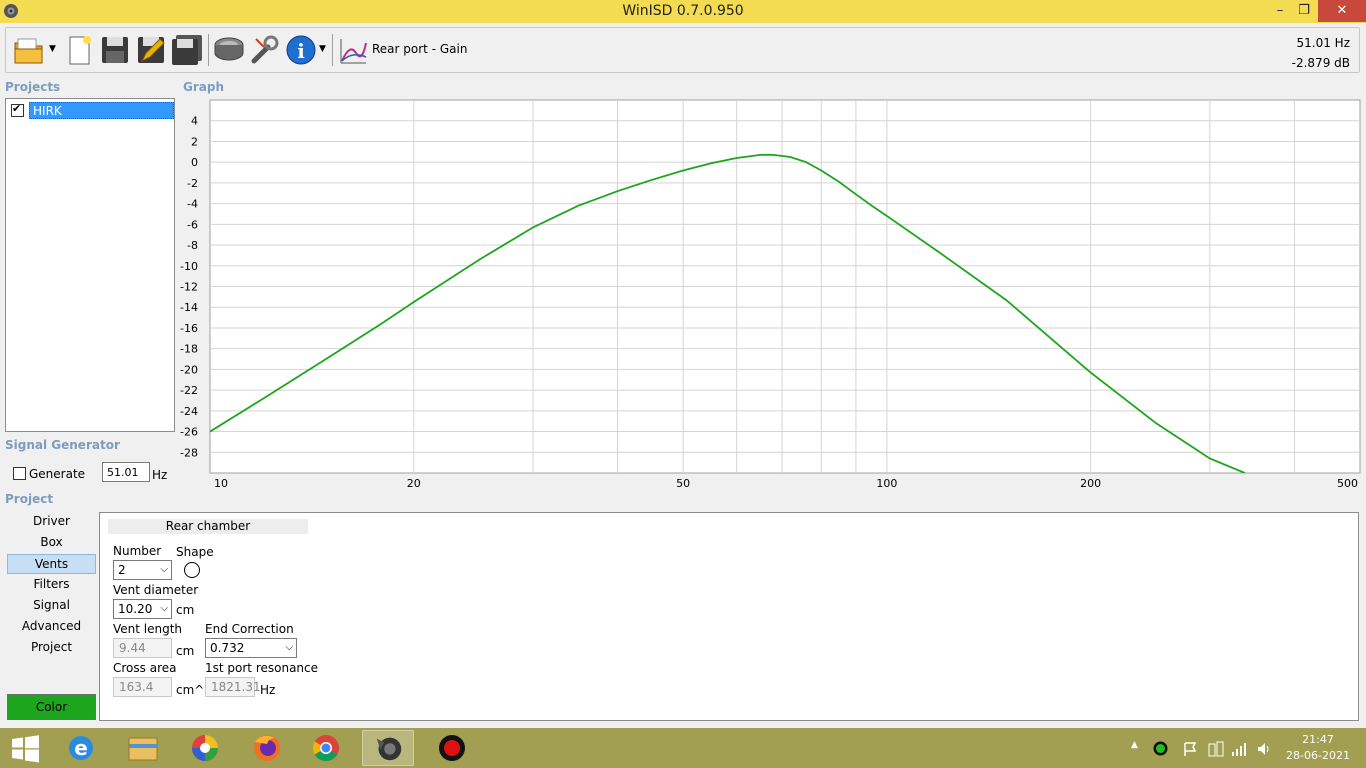  Describe the element at coordinates (101, 110) in the screenshot. I see `project-name: HIRK` at that location.